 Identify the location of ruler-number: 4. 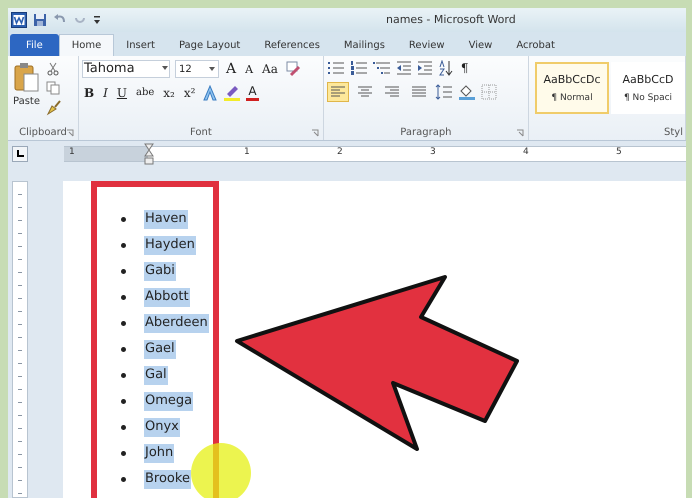
(526, 152).